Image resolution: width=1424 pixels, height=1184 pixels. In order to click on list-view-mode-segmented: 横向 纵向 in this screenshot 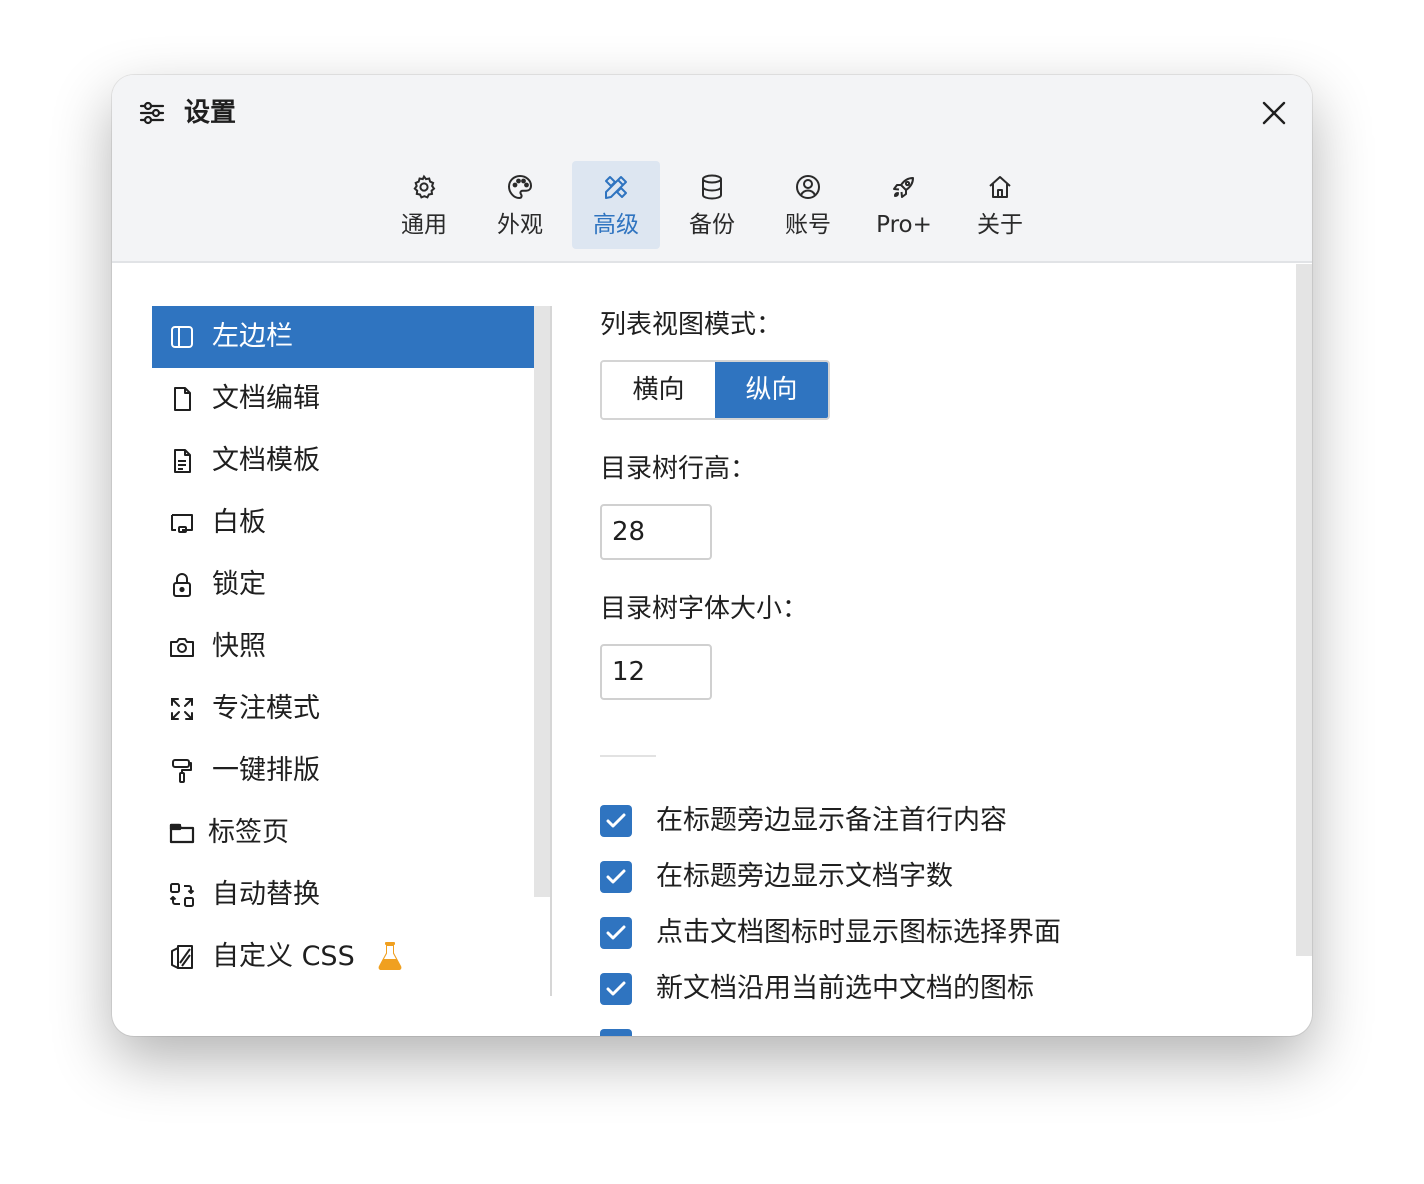, I will do `click(715, 390)`.